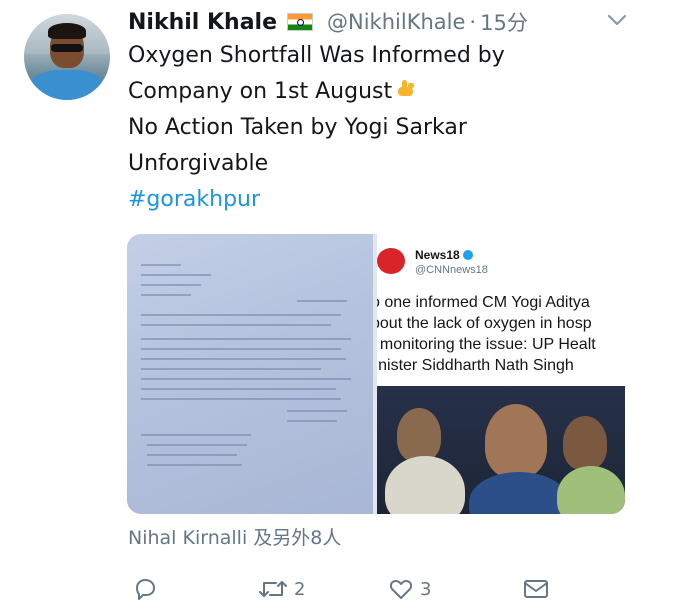 Image resolution: width=685 pixels, height=616 pixels. What do you see at coordinates (391, 261) in the screenshot?
I see `news18-logo` at bounding box center [391, 261].